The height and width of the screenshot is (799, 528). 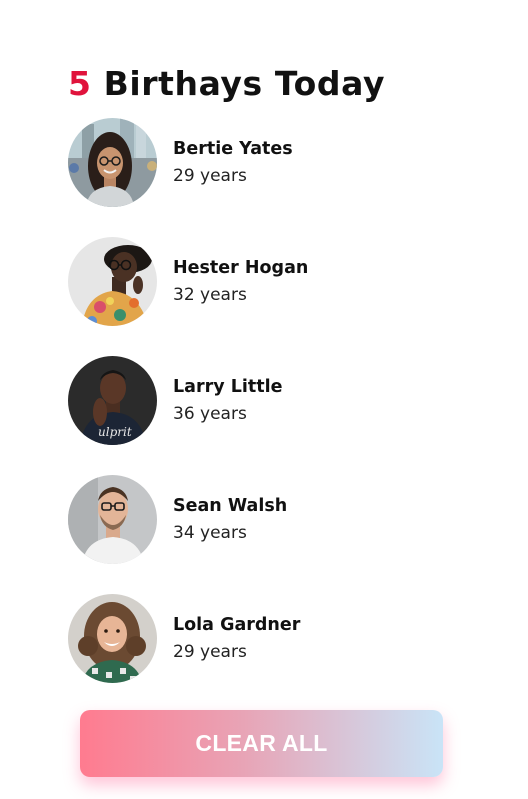 What do you see at coordinates (210, 294) in the screenshot?
I see `person-age: 32 years` at bounding box center [210, 294].